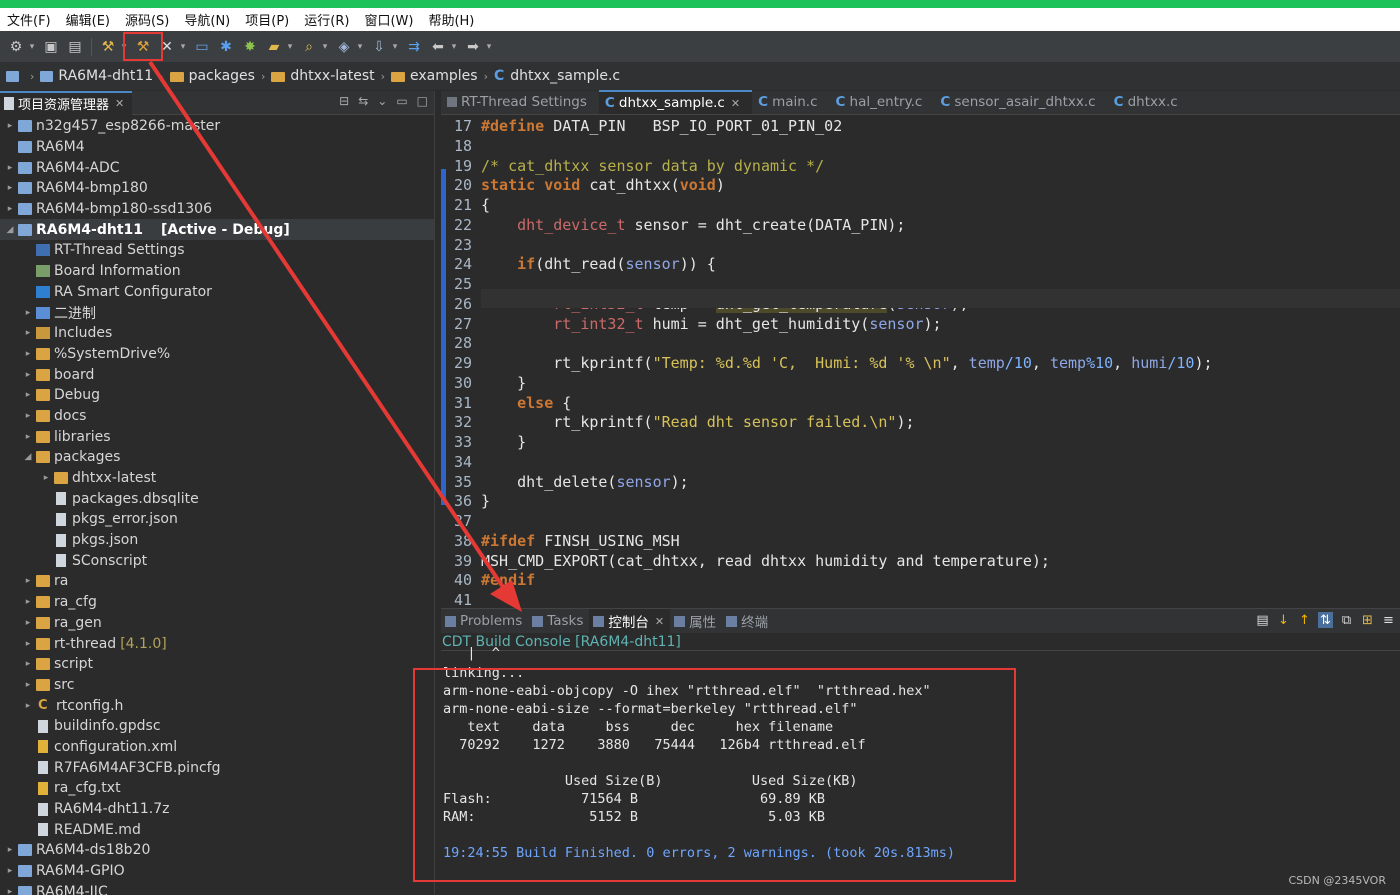 The image size is (1400, 895). I want to click on tab-dhtxx-c: Cdhtxx.c, so click(1149, 102).